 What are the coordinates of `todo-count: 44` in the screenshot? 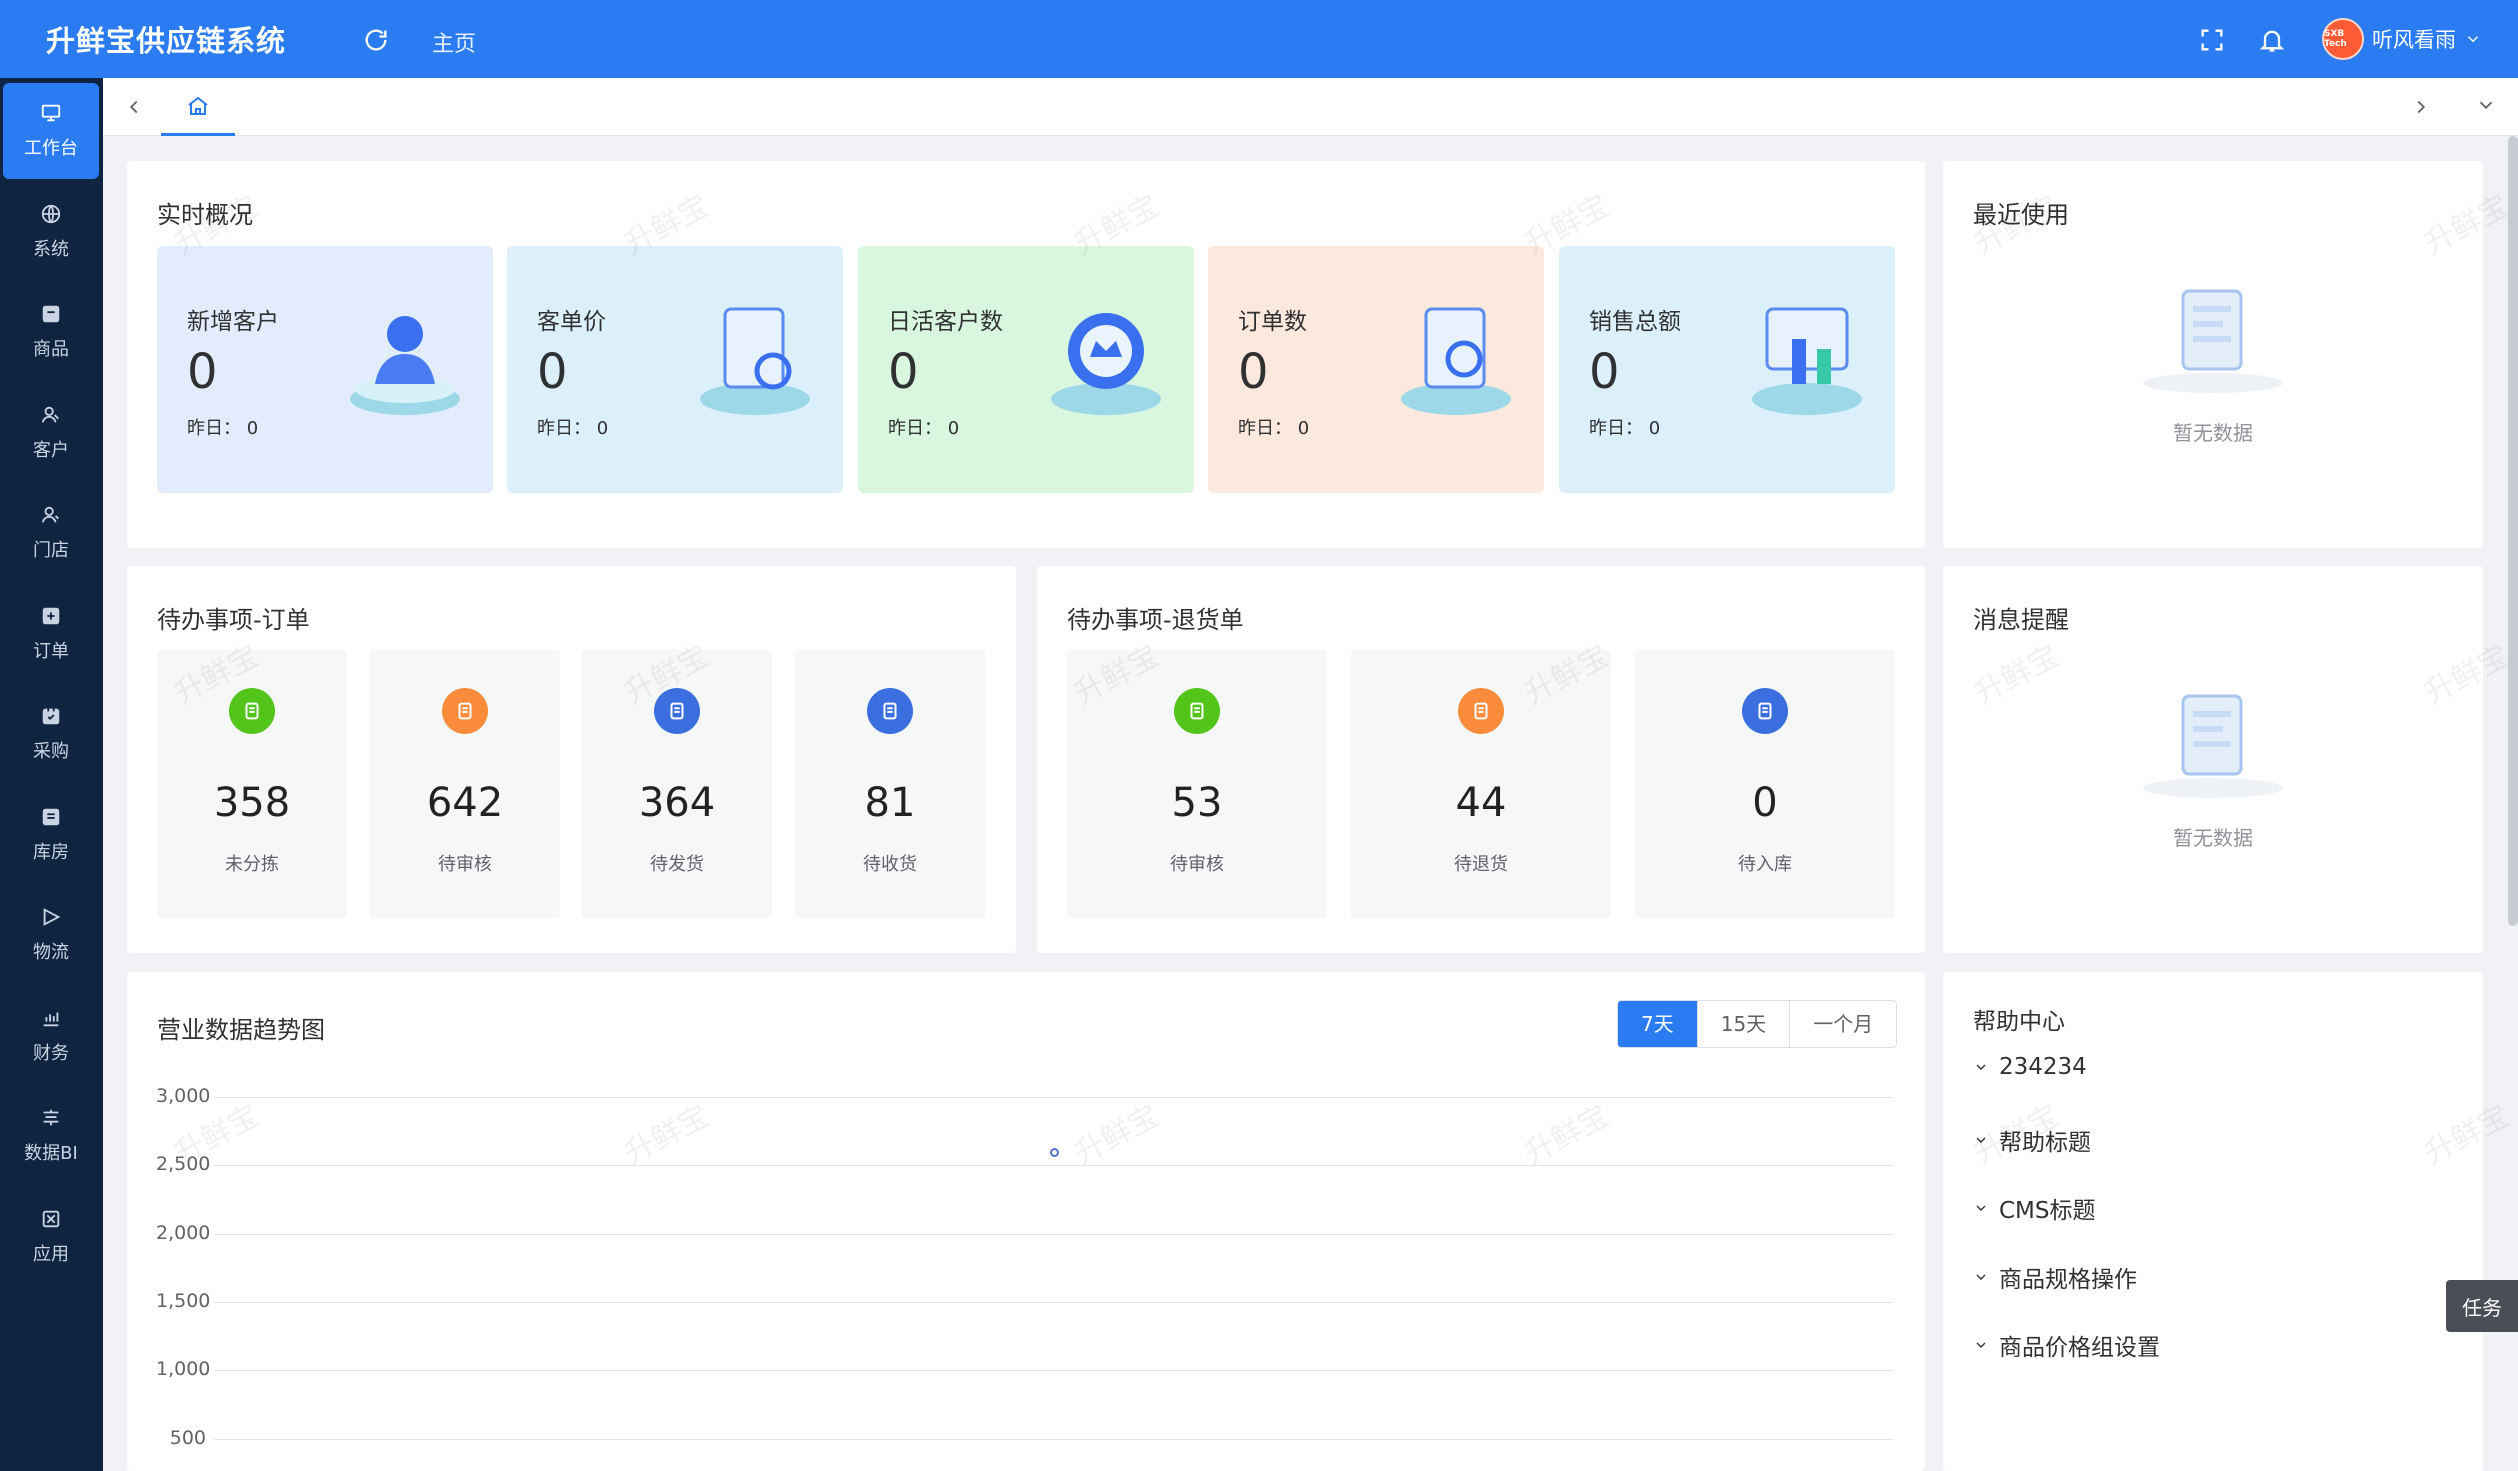 It's located at (1481, 803).